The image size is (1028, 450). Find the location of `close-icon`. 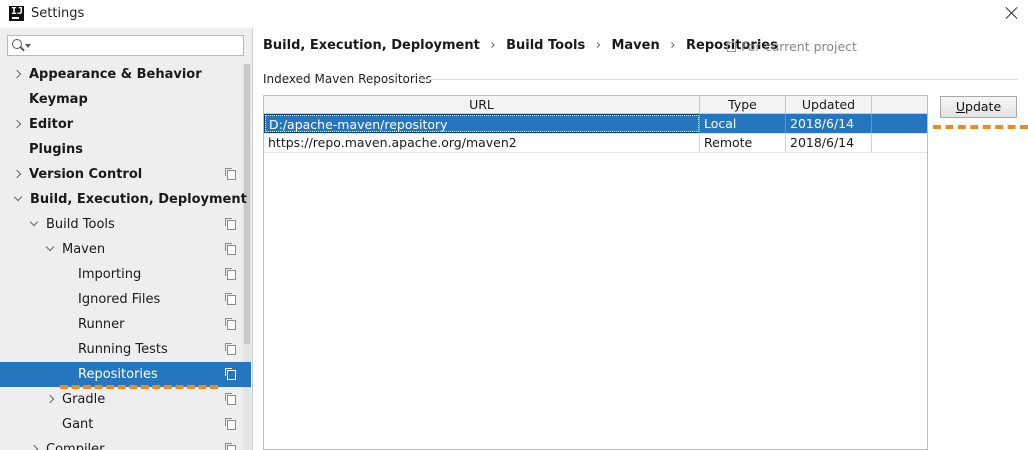

close-icon is located at coordinates (1012, 13).